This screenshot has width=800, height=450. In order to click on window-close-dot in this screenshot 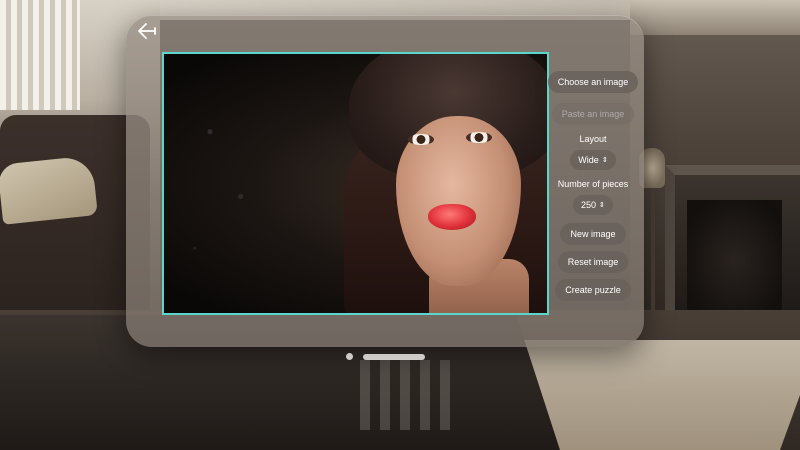, I will do `click(349, 356)`.